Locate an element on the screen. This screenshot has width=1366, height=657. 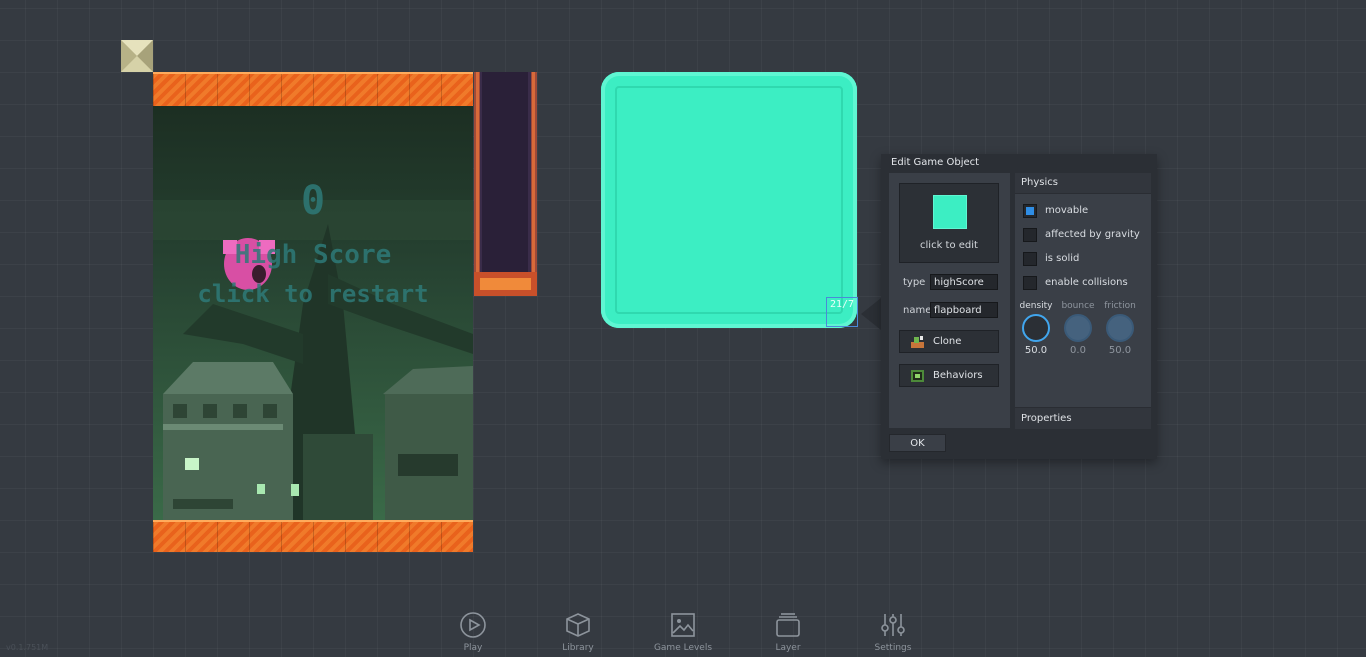
layer-button: Layer is located at coordinates (788, 632).